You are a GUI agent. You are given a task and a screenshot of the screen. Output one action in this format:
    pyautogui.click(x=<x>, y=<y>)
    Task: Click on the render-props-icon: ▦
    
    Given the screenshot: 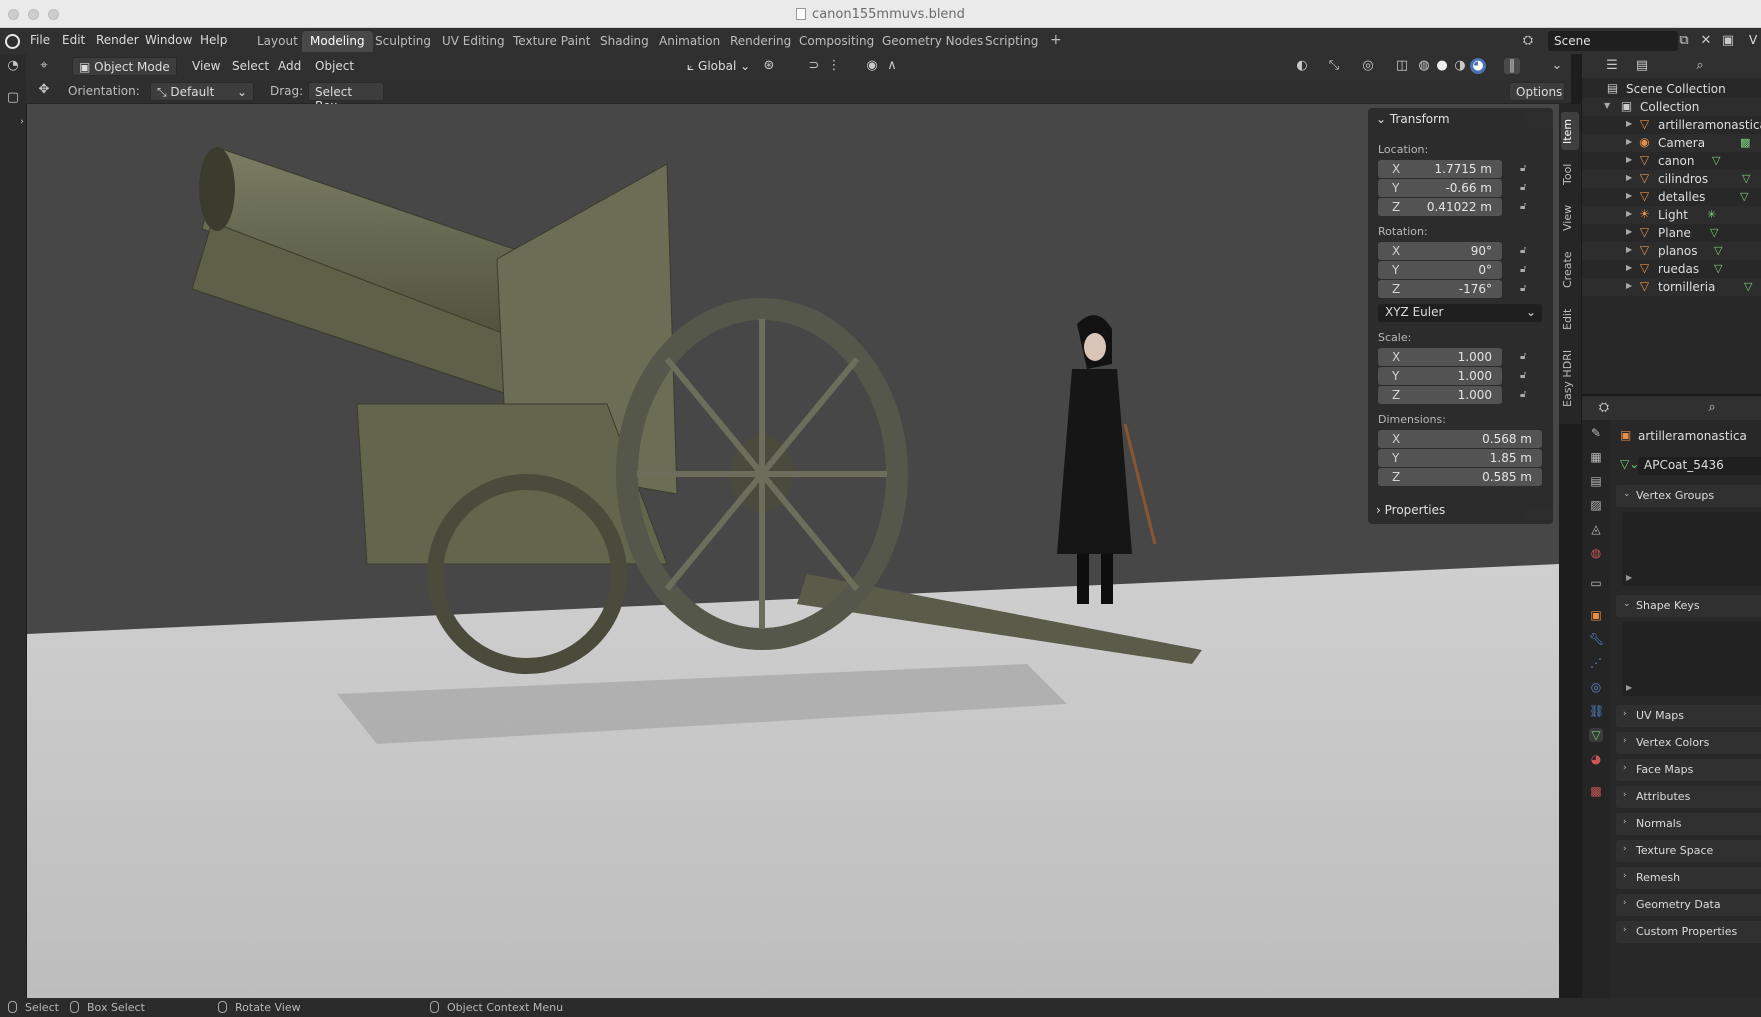 What is the action you would take?
    pyautogui.click(x=1596, y=457)
    